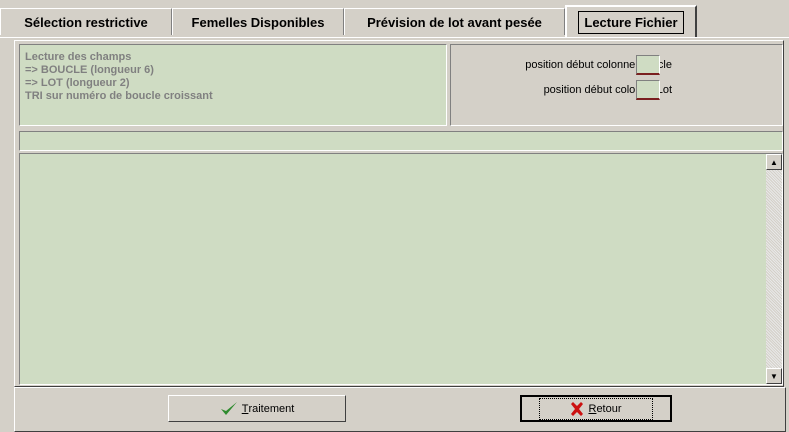  I want to click on traitement-button: Traitement, so click(257, 408).